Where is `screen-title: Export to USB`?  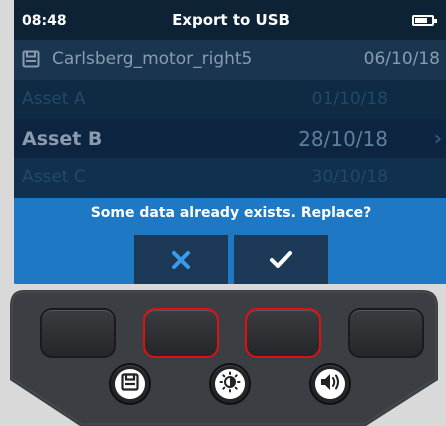 screen-title: Export to USB is located at coordinates (231, 20).